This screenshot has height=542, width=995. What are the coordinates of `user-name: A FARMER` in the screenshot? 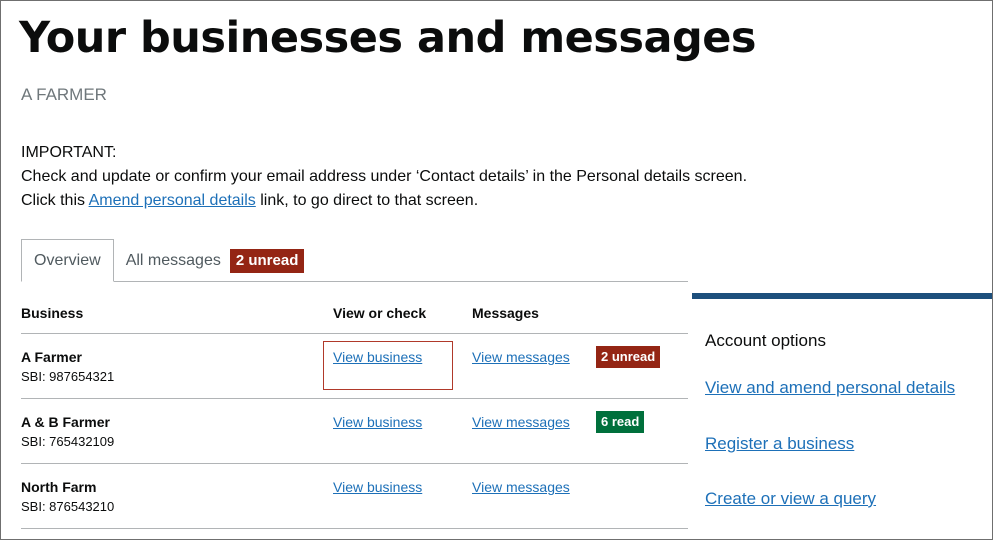 It's located at (64, 94).